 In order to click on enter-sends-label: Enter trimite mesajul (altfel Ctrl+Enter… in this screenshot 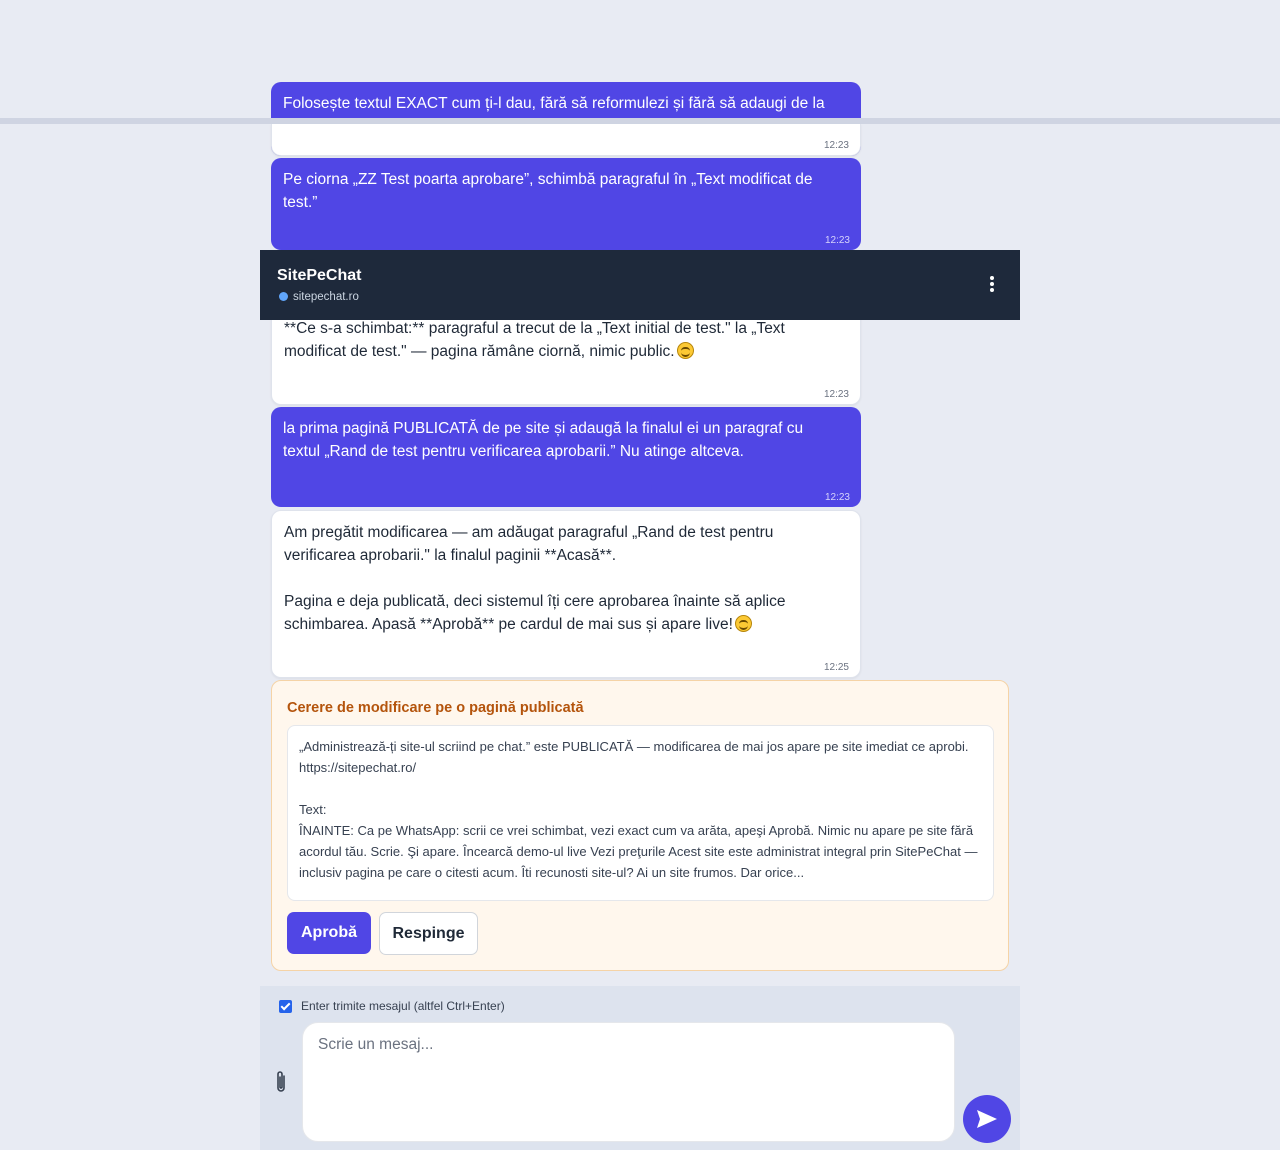, I will do `click(403, 1006)`.